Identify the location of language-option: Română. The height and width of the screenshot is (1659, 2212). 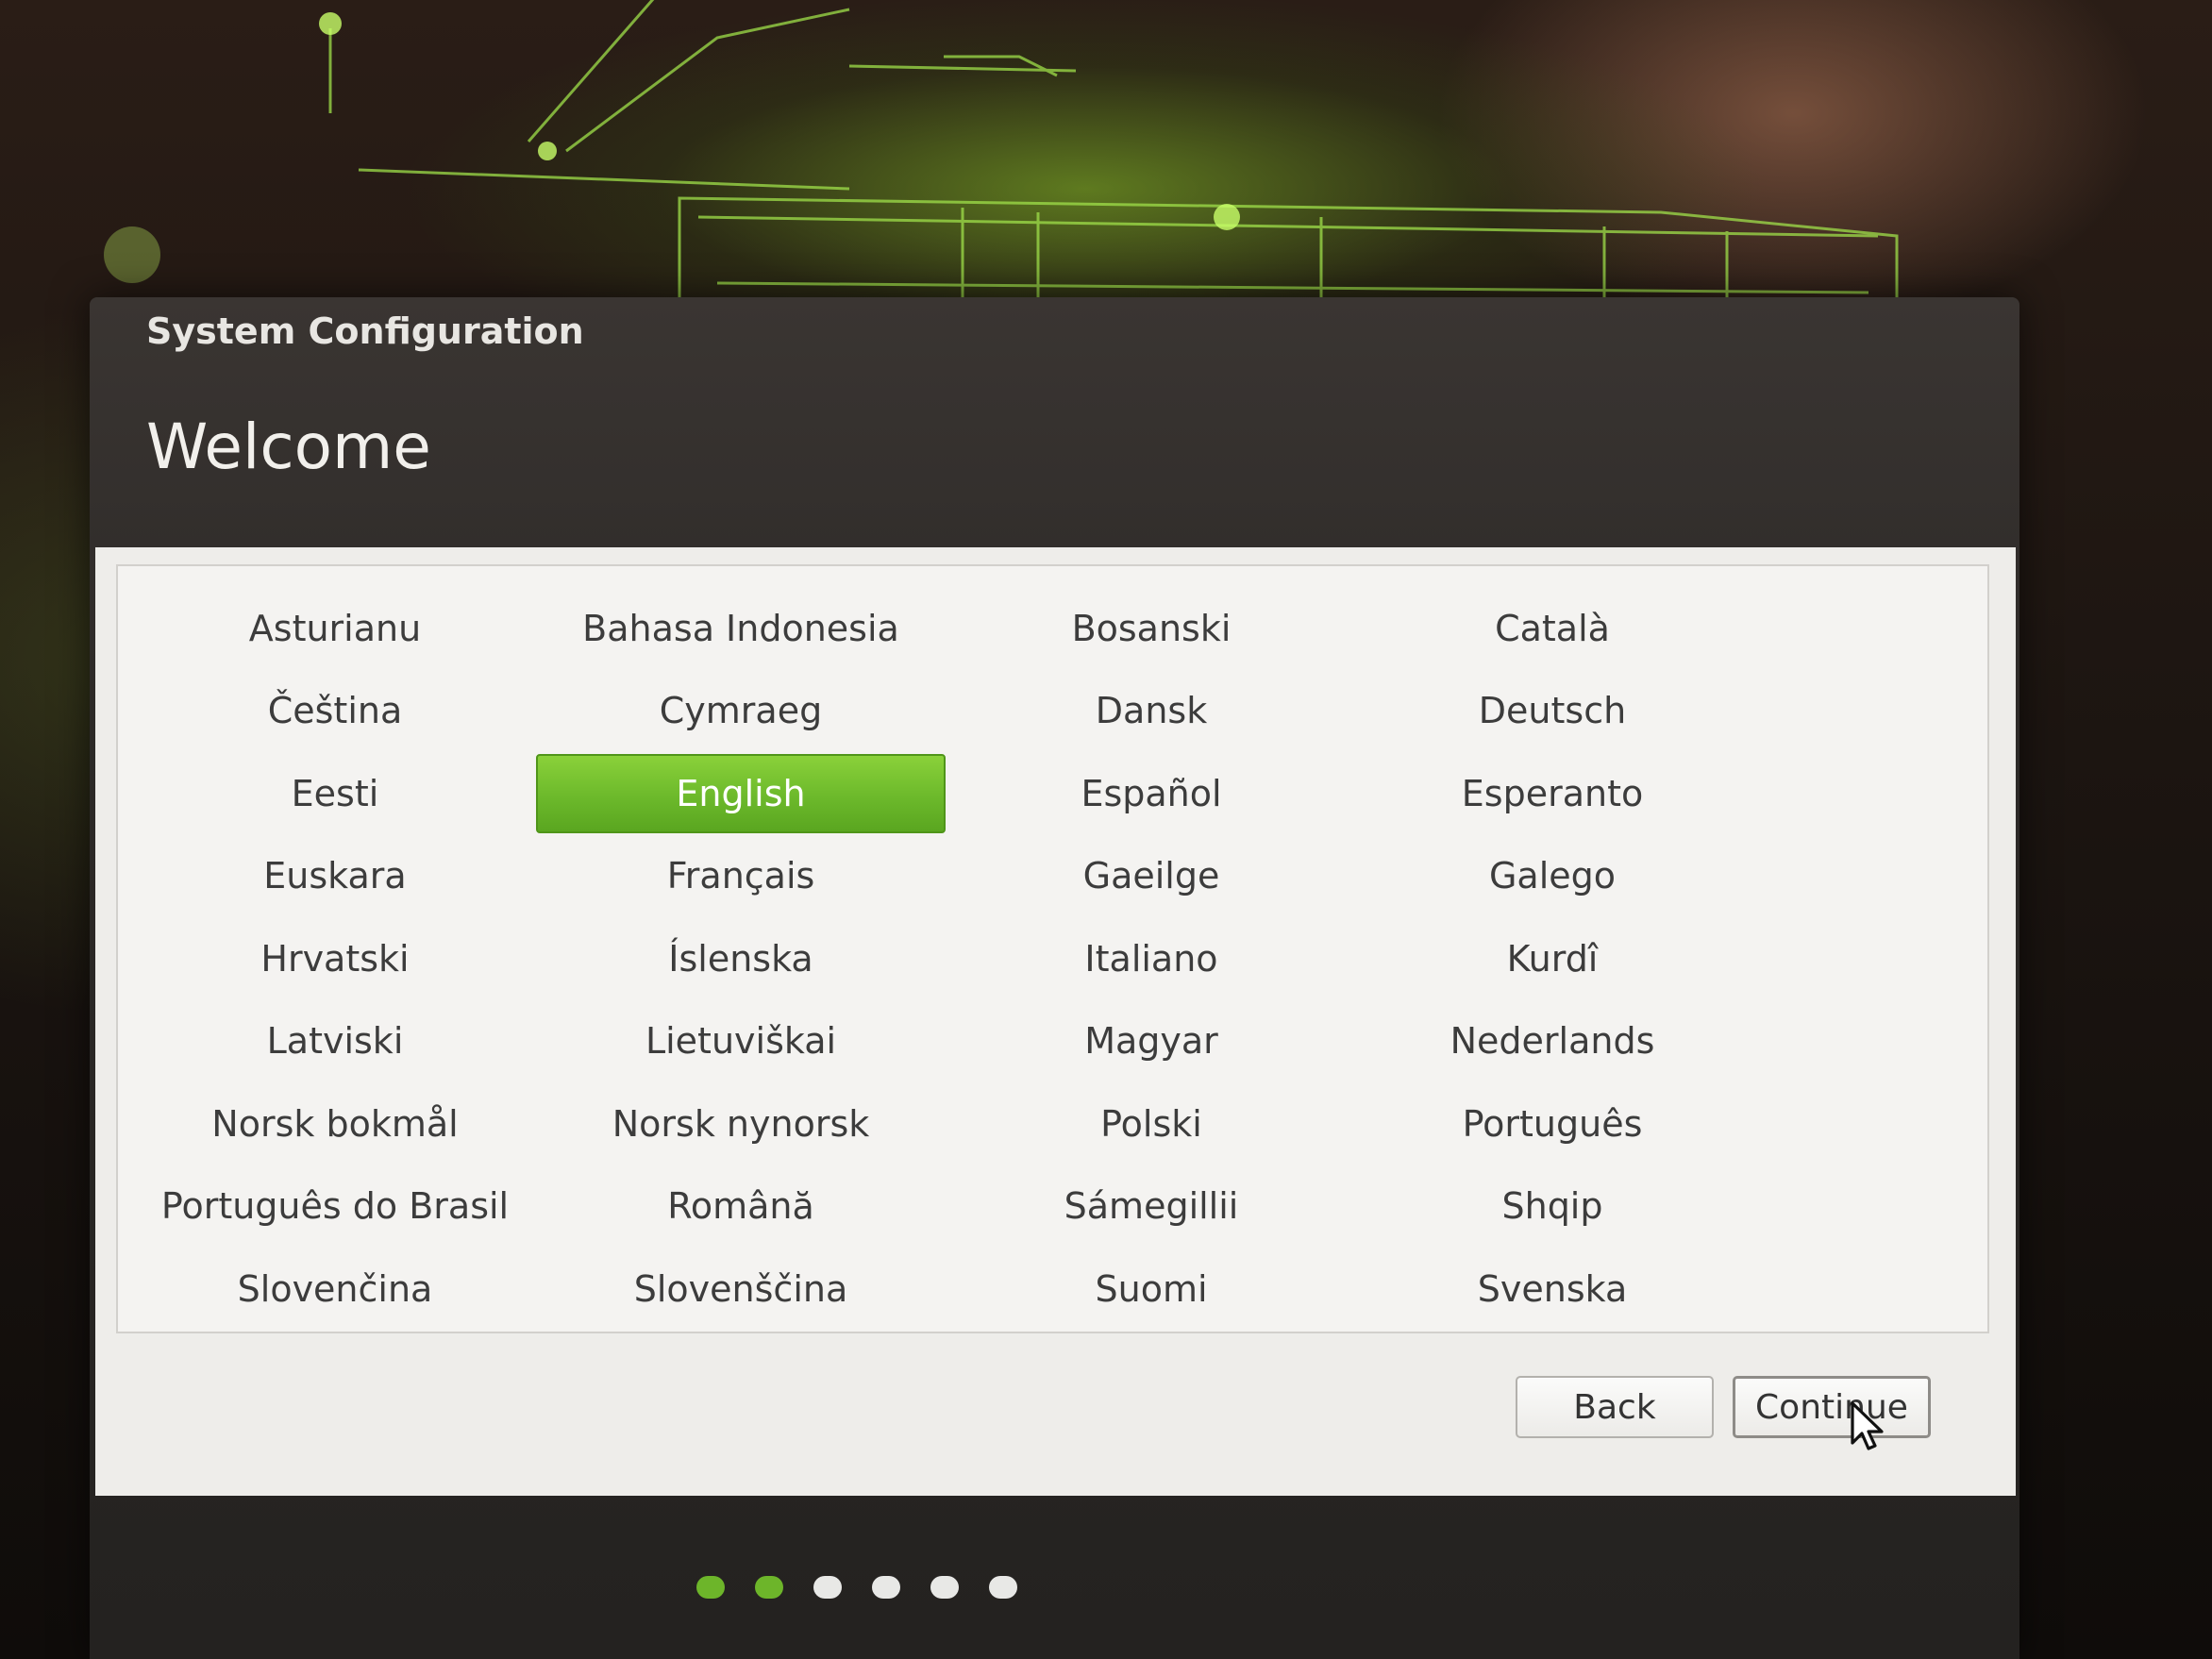
(740, 1206).